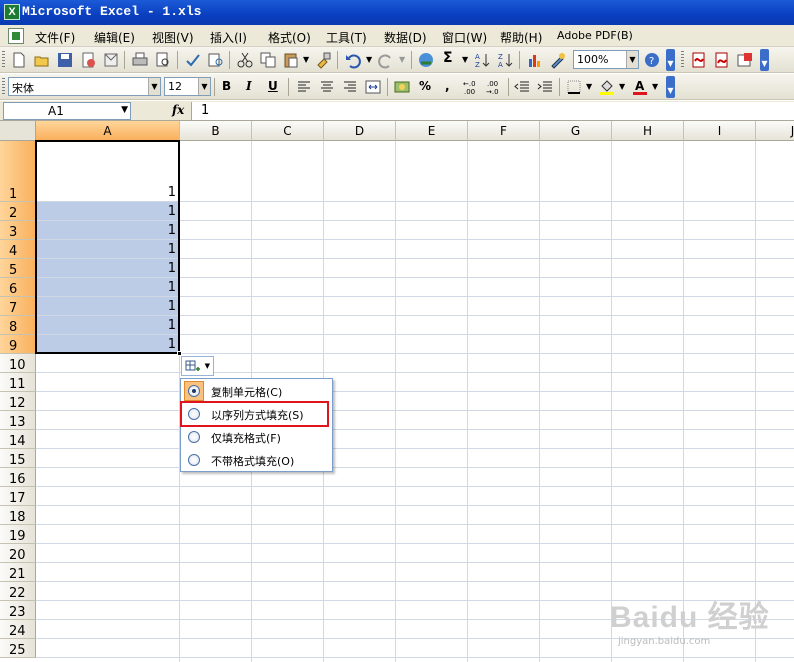  Describe the element at coordinates (18, 344) in the screenshot. I see `row-header-9: 9` at that location.